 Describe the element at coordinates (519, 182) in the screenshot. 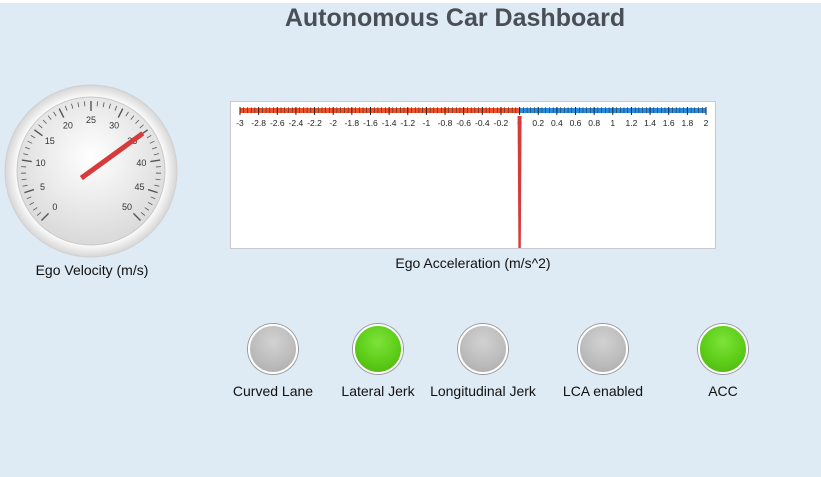

I see `acceleration-needle` at that location.